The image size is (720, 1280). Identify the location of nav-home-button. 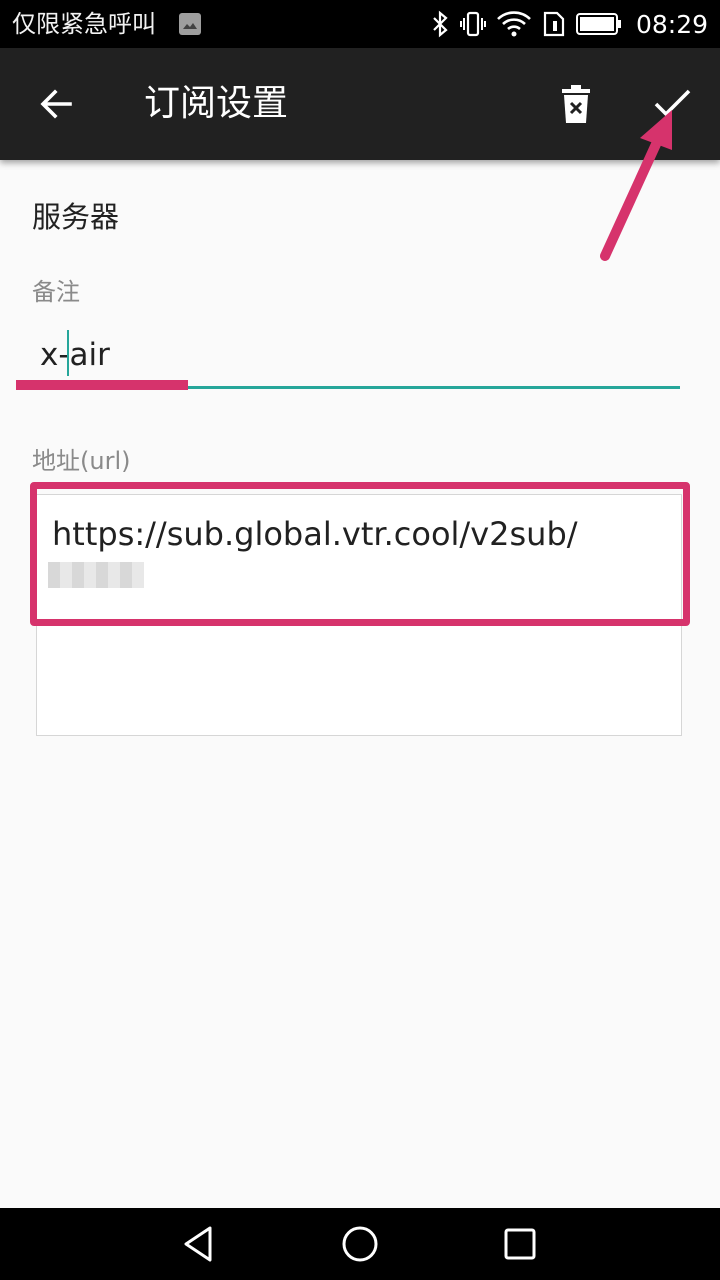
(360, 1244).